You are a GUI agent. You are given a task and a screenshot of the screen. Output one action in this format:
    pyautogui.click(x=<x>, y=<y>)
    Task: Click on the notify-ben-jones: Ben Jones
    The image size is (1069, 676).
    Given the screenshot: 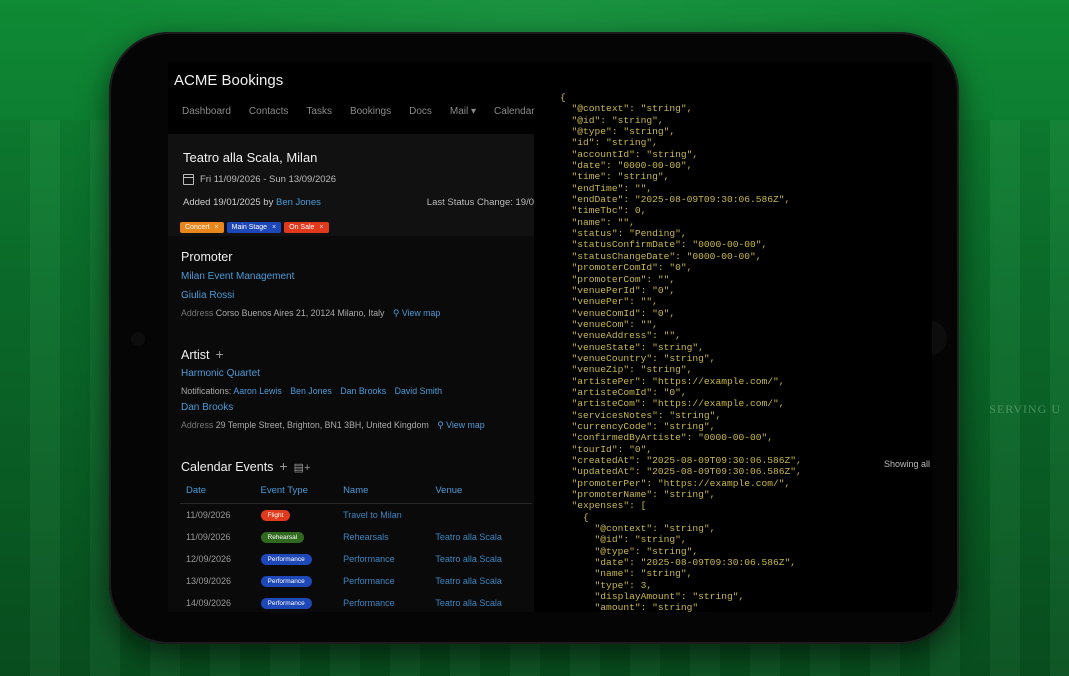 What is the action you would take?
    pyautogui.click(x=311, y=391)
    